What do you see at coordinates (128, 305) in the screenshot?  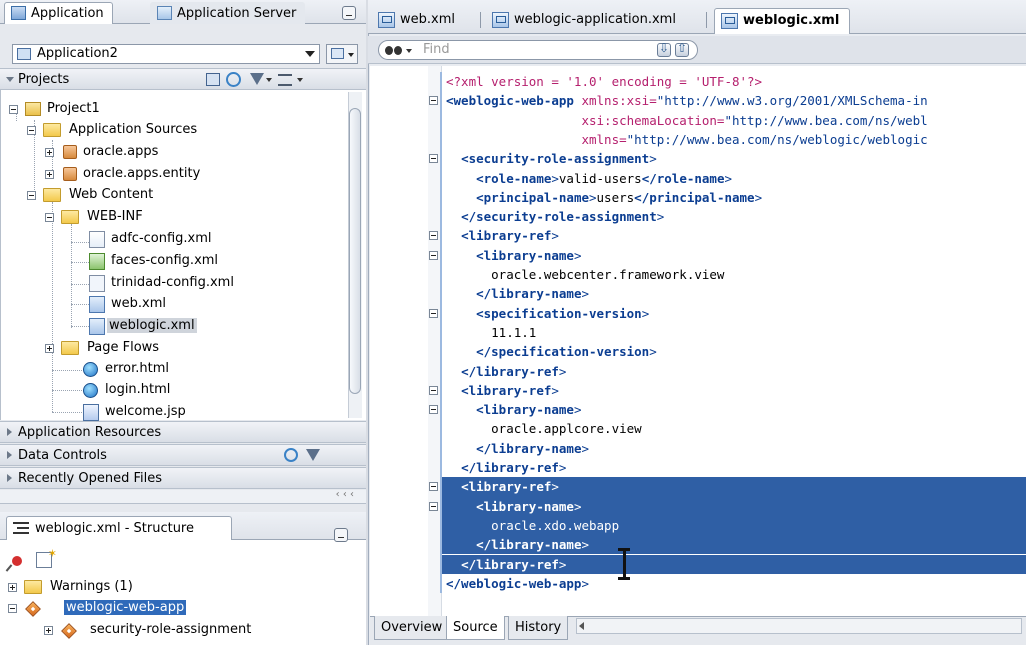 I see `tree-node-web-xml: web.xml` at bounding box center [128, 305].